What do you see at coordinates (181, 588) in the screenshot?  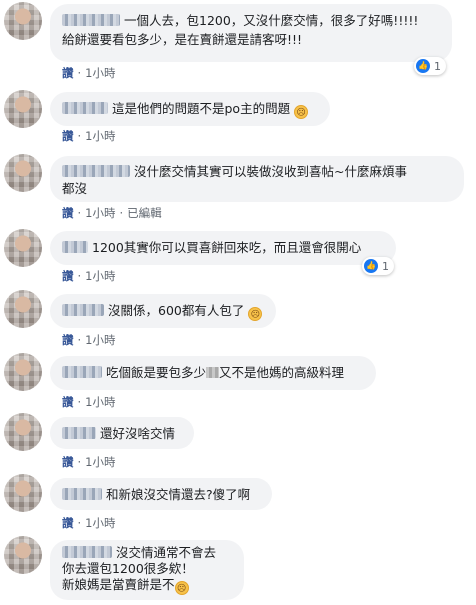 I see `rolling-eyes-emoji: ☹` at bounding box center [181, 588].